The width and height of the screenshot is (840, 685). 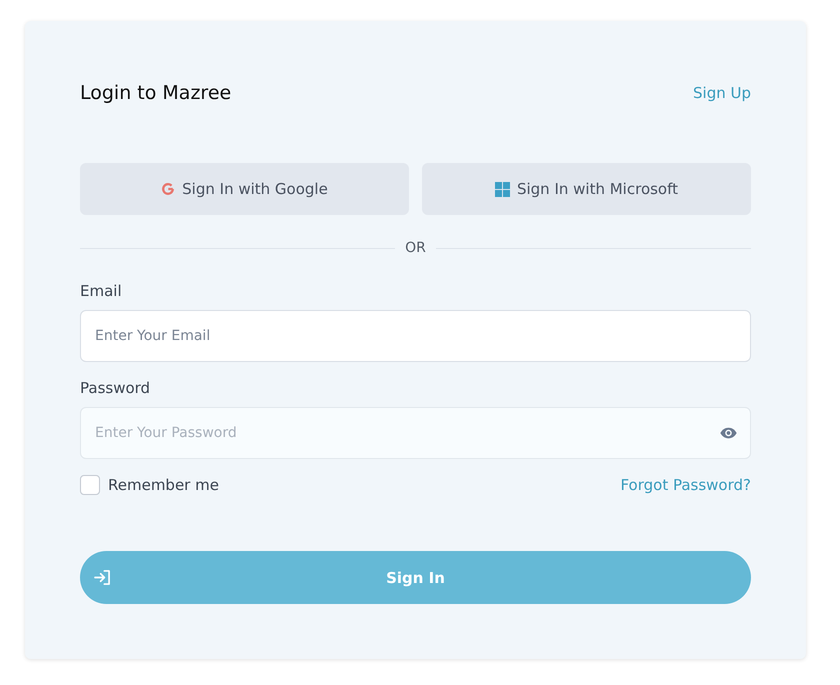 I want to click on password-label: Password, so click(x=115, y=388).